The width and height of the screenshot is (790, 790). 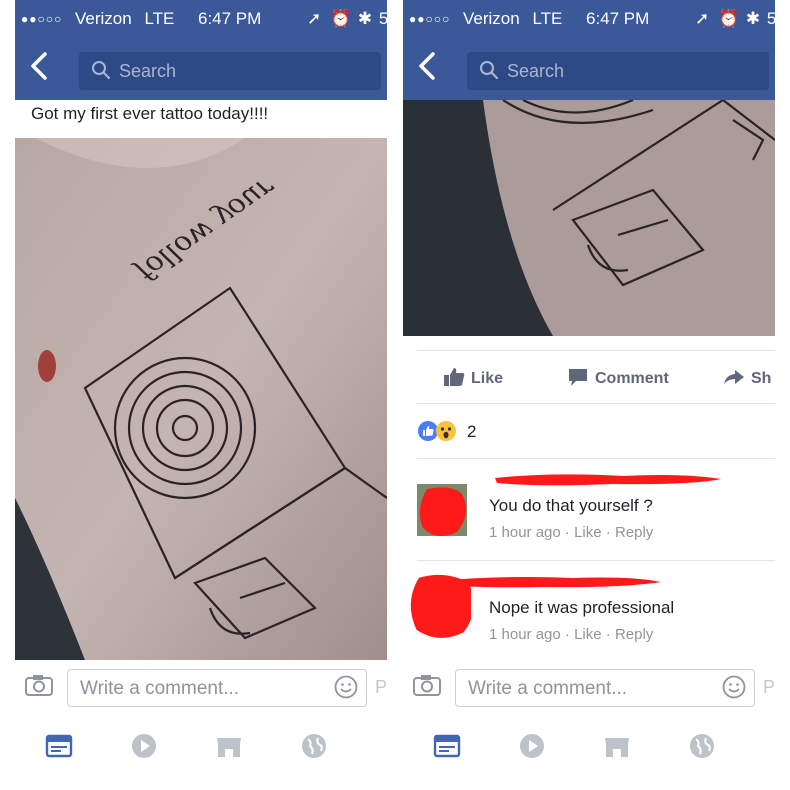 I want to click on like-label: Like, so click(x=487, y=378).